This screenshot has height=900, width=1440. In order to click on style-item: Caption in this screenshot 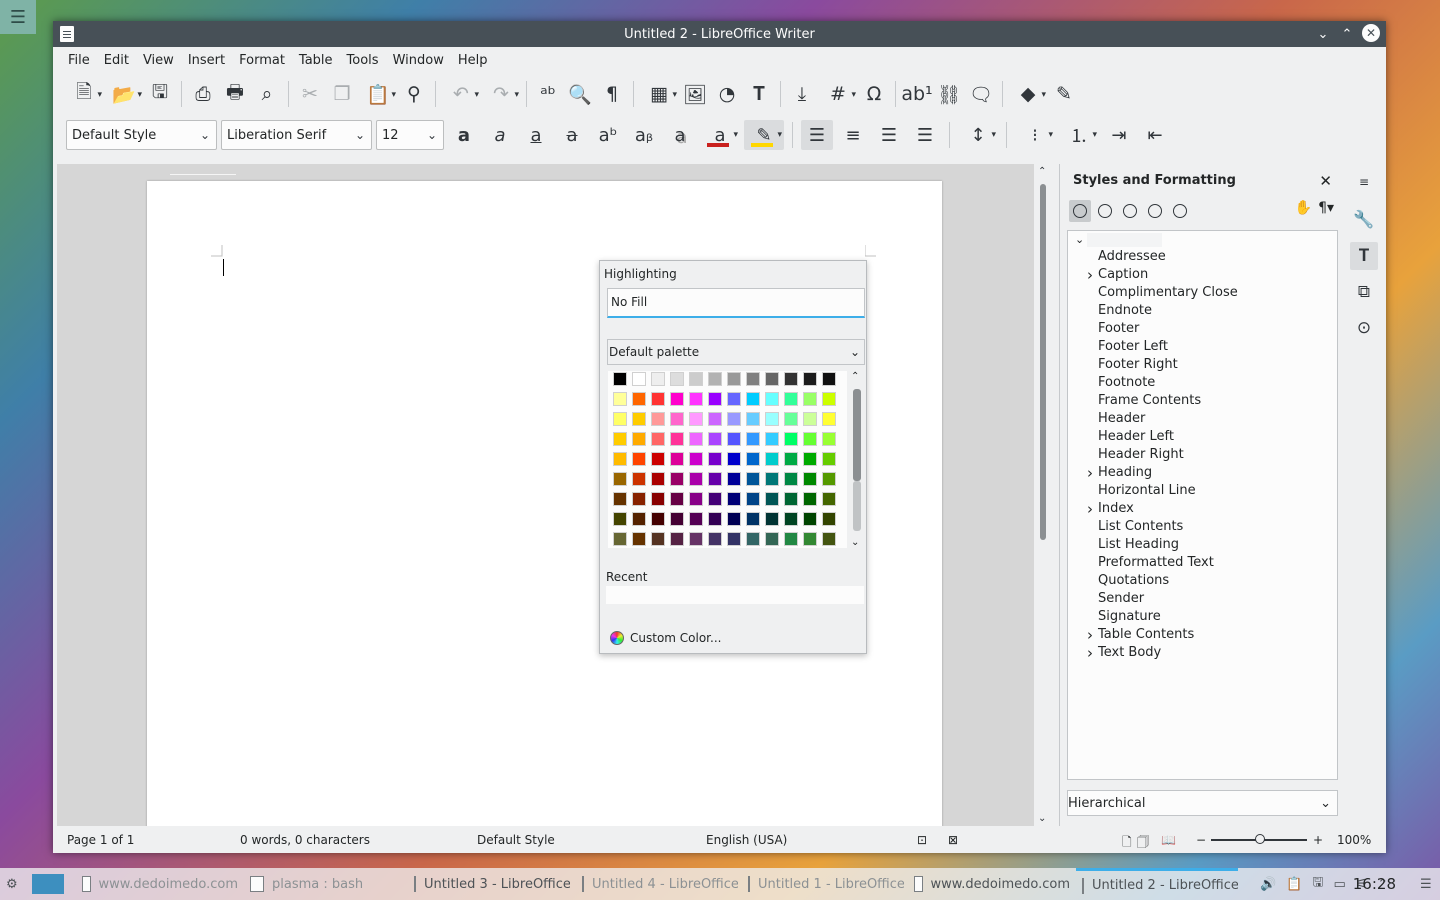, I will do `click(1123, 274)`.